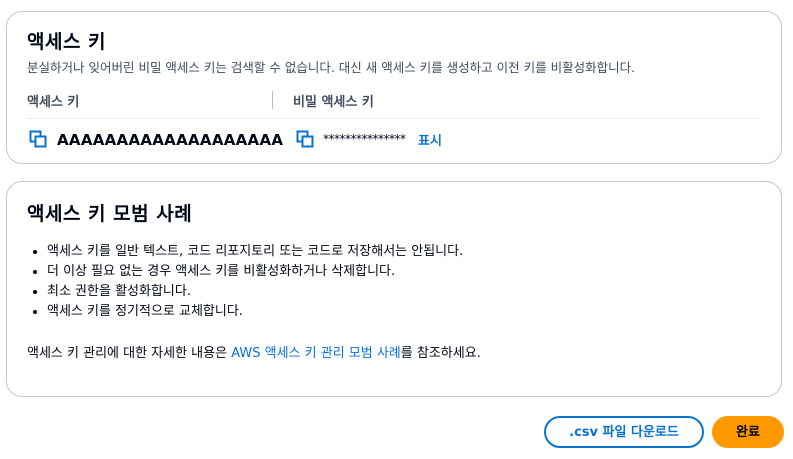  Describe the element at coordinates (170, 140) in the screenshot. I see `access-key-value: AAAAAAAAAAAAAAAAAAA` at that location.